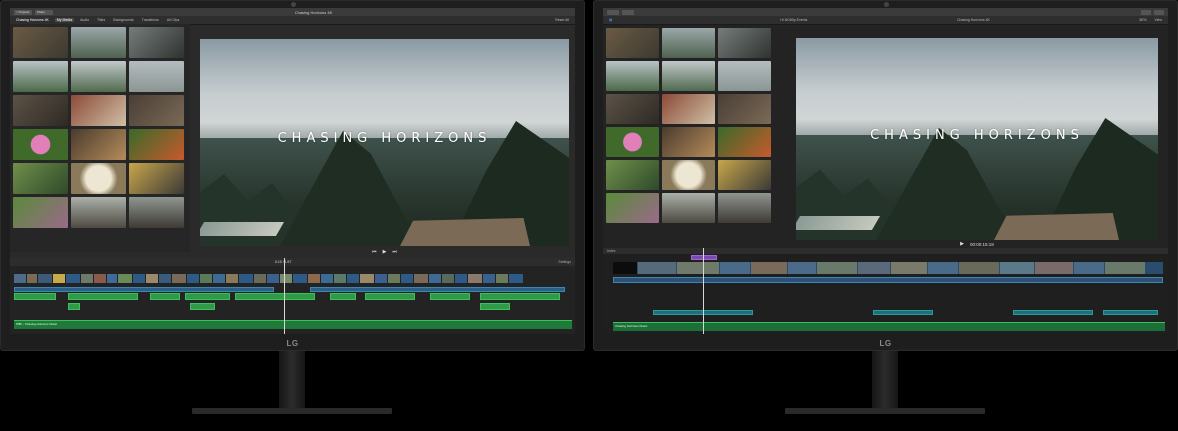 The image size is (1178, 431). Describe the element at coordinates (889, 326) in the screenshot. I see `music-track: Chasing Horizons Music` at that location.